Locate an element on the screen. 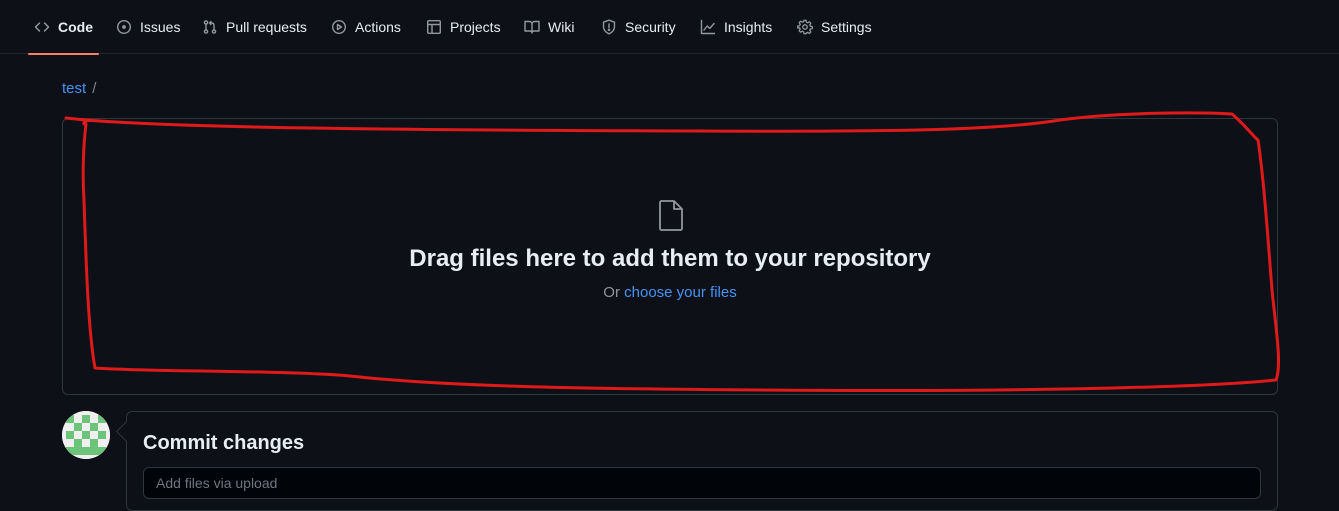 The height and width of the screenshot is (511, 1339). breadcrumb: test / is located at coordinates (79, 88).